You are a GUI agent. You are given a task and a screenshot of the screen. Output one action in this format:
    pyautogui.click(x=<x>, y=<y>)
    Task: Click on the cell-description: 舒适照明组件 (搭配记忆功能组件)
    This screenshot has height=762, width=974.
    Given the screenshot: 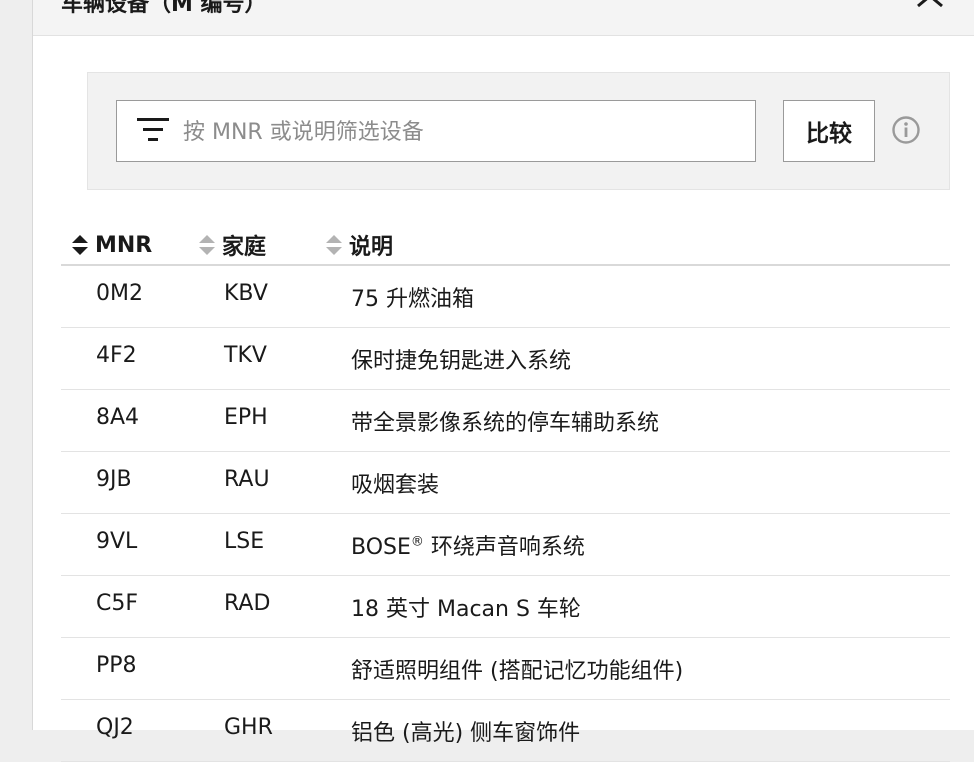 What is the action you would take?
    pyautogui.click(x=517, y=671)
    